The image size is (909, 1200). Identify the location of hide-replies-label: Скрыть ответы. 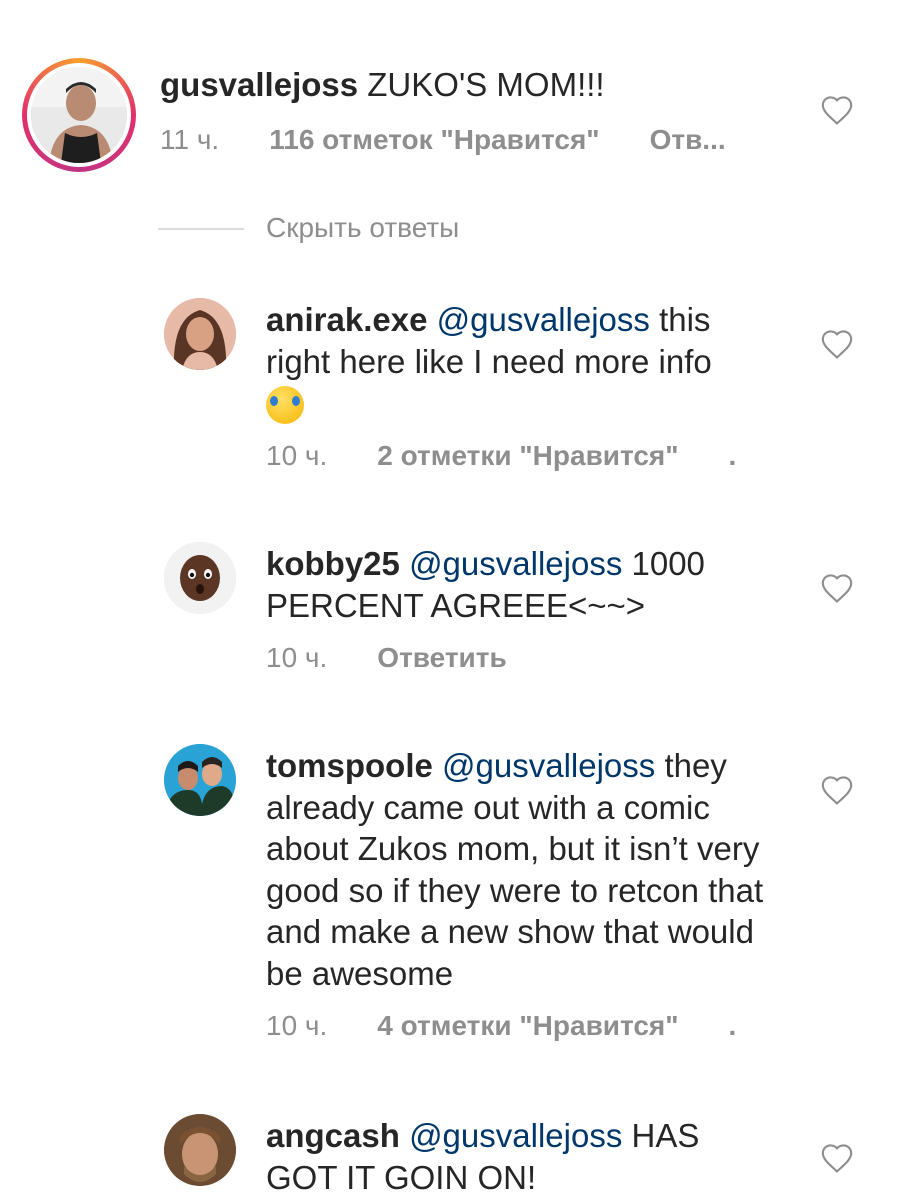
(363, 227).